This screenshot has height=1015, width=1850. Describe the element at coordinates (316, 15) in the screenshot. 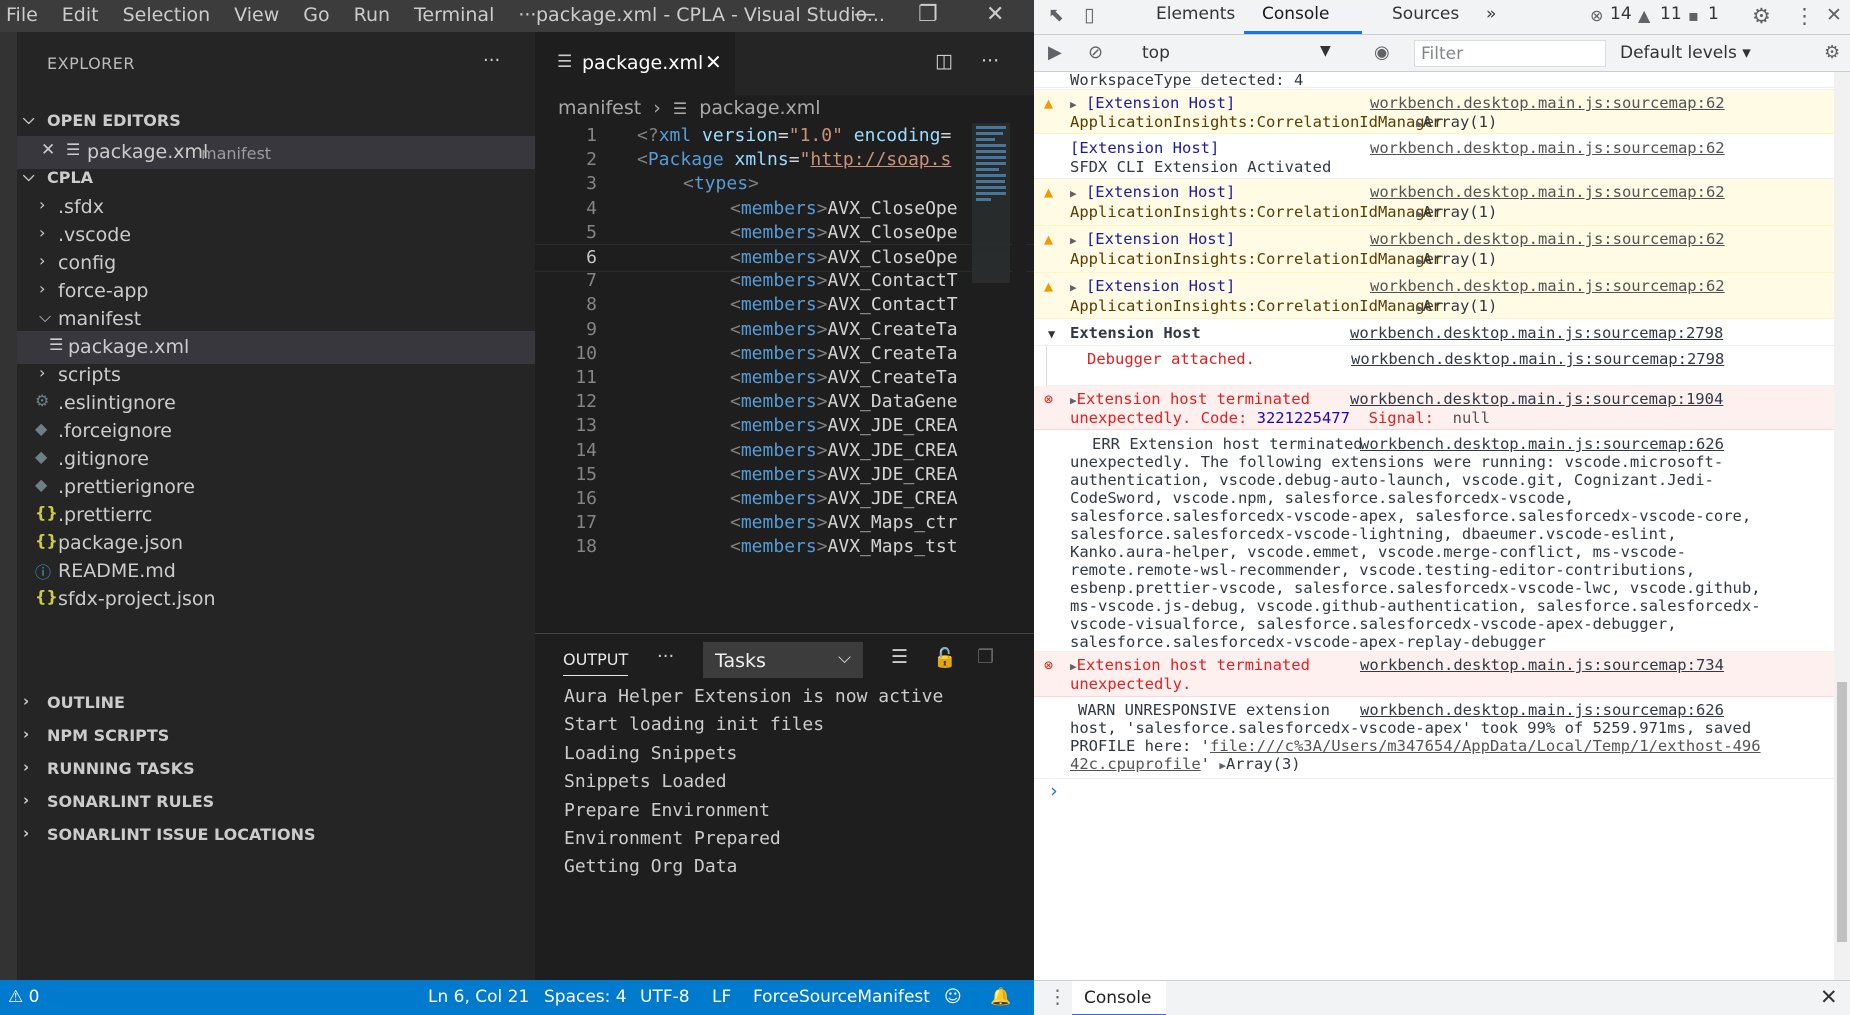

I see `menu-go: Go` at that location.